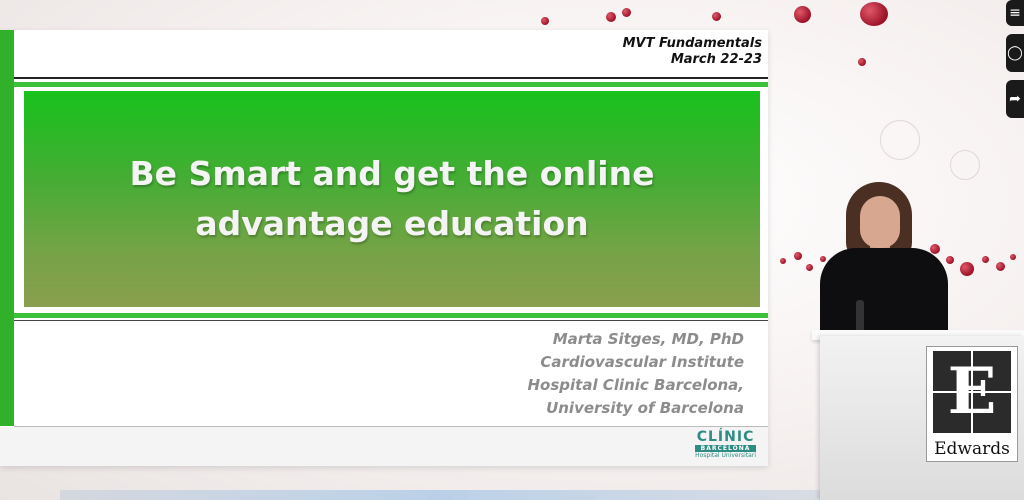 The width and height of the screenshot is (1024, 500). Describe the element at coordinates (440, 495) in the screenshot. I see `stage-floor-light` at that location.